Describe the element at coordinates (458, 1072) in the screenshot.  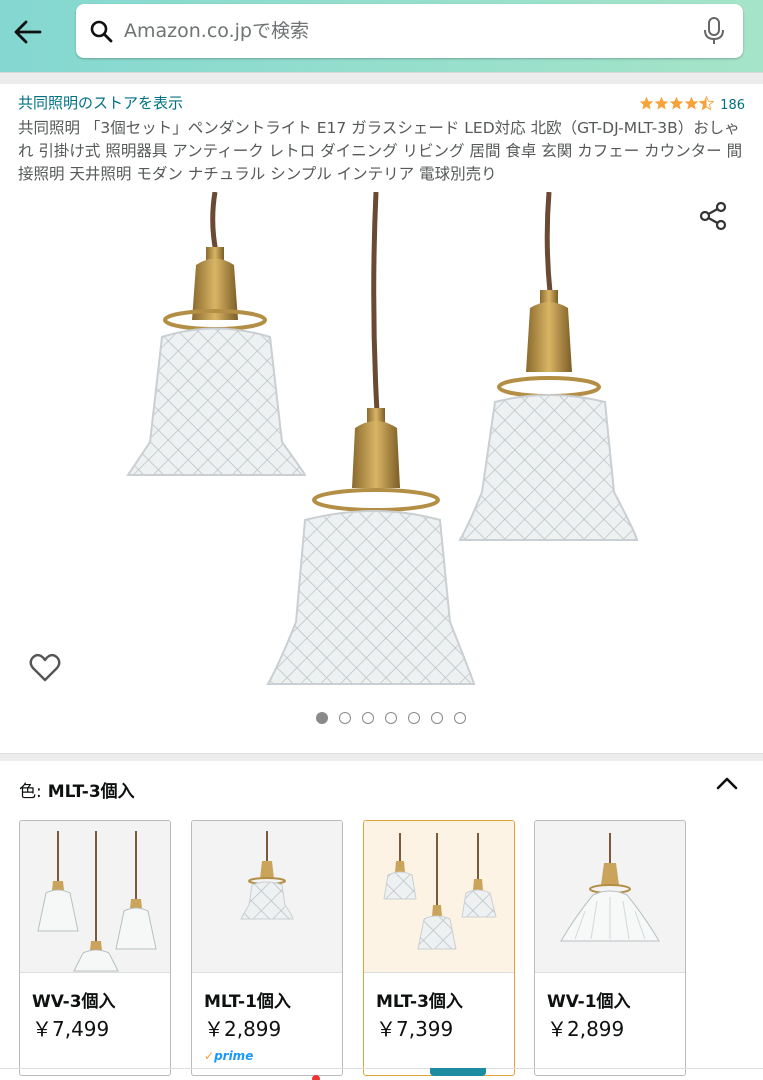
I see `bottom-nav-indicator` at that location.